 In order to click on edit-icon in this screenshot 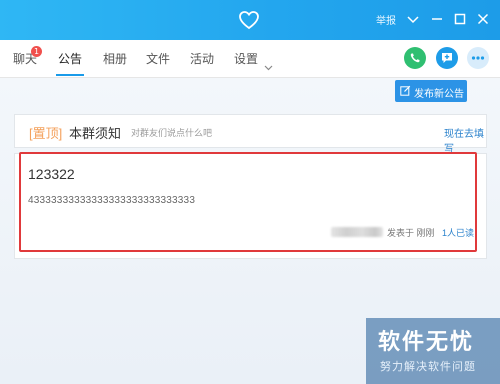, I will do `click(405, 92)`.